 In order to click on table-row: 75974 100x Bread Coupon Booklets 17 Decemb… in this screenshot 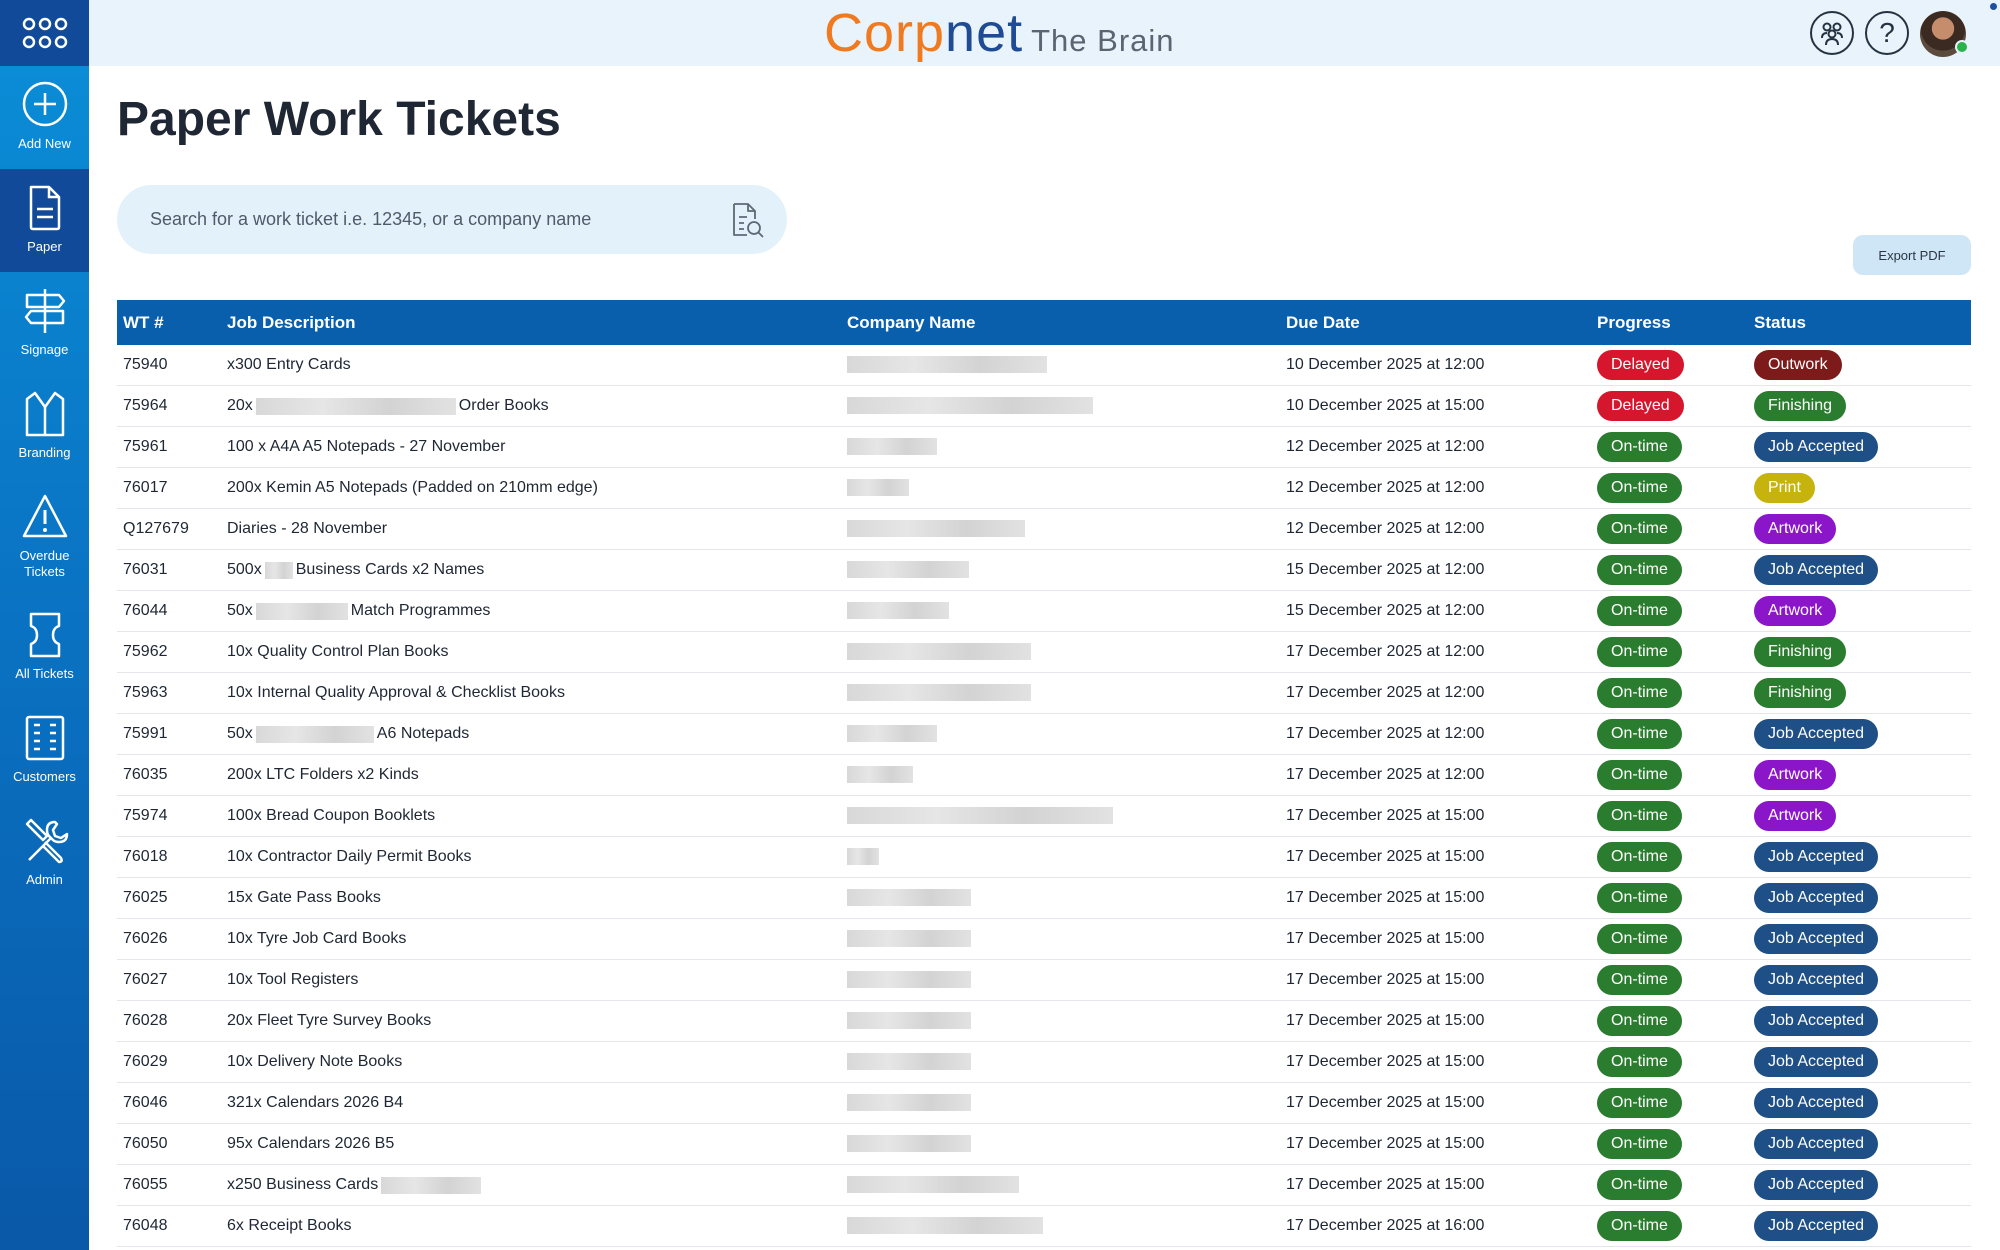, I will do `click(1044, 816)`.